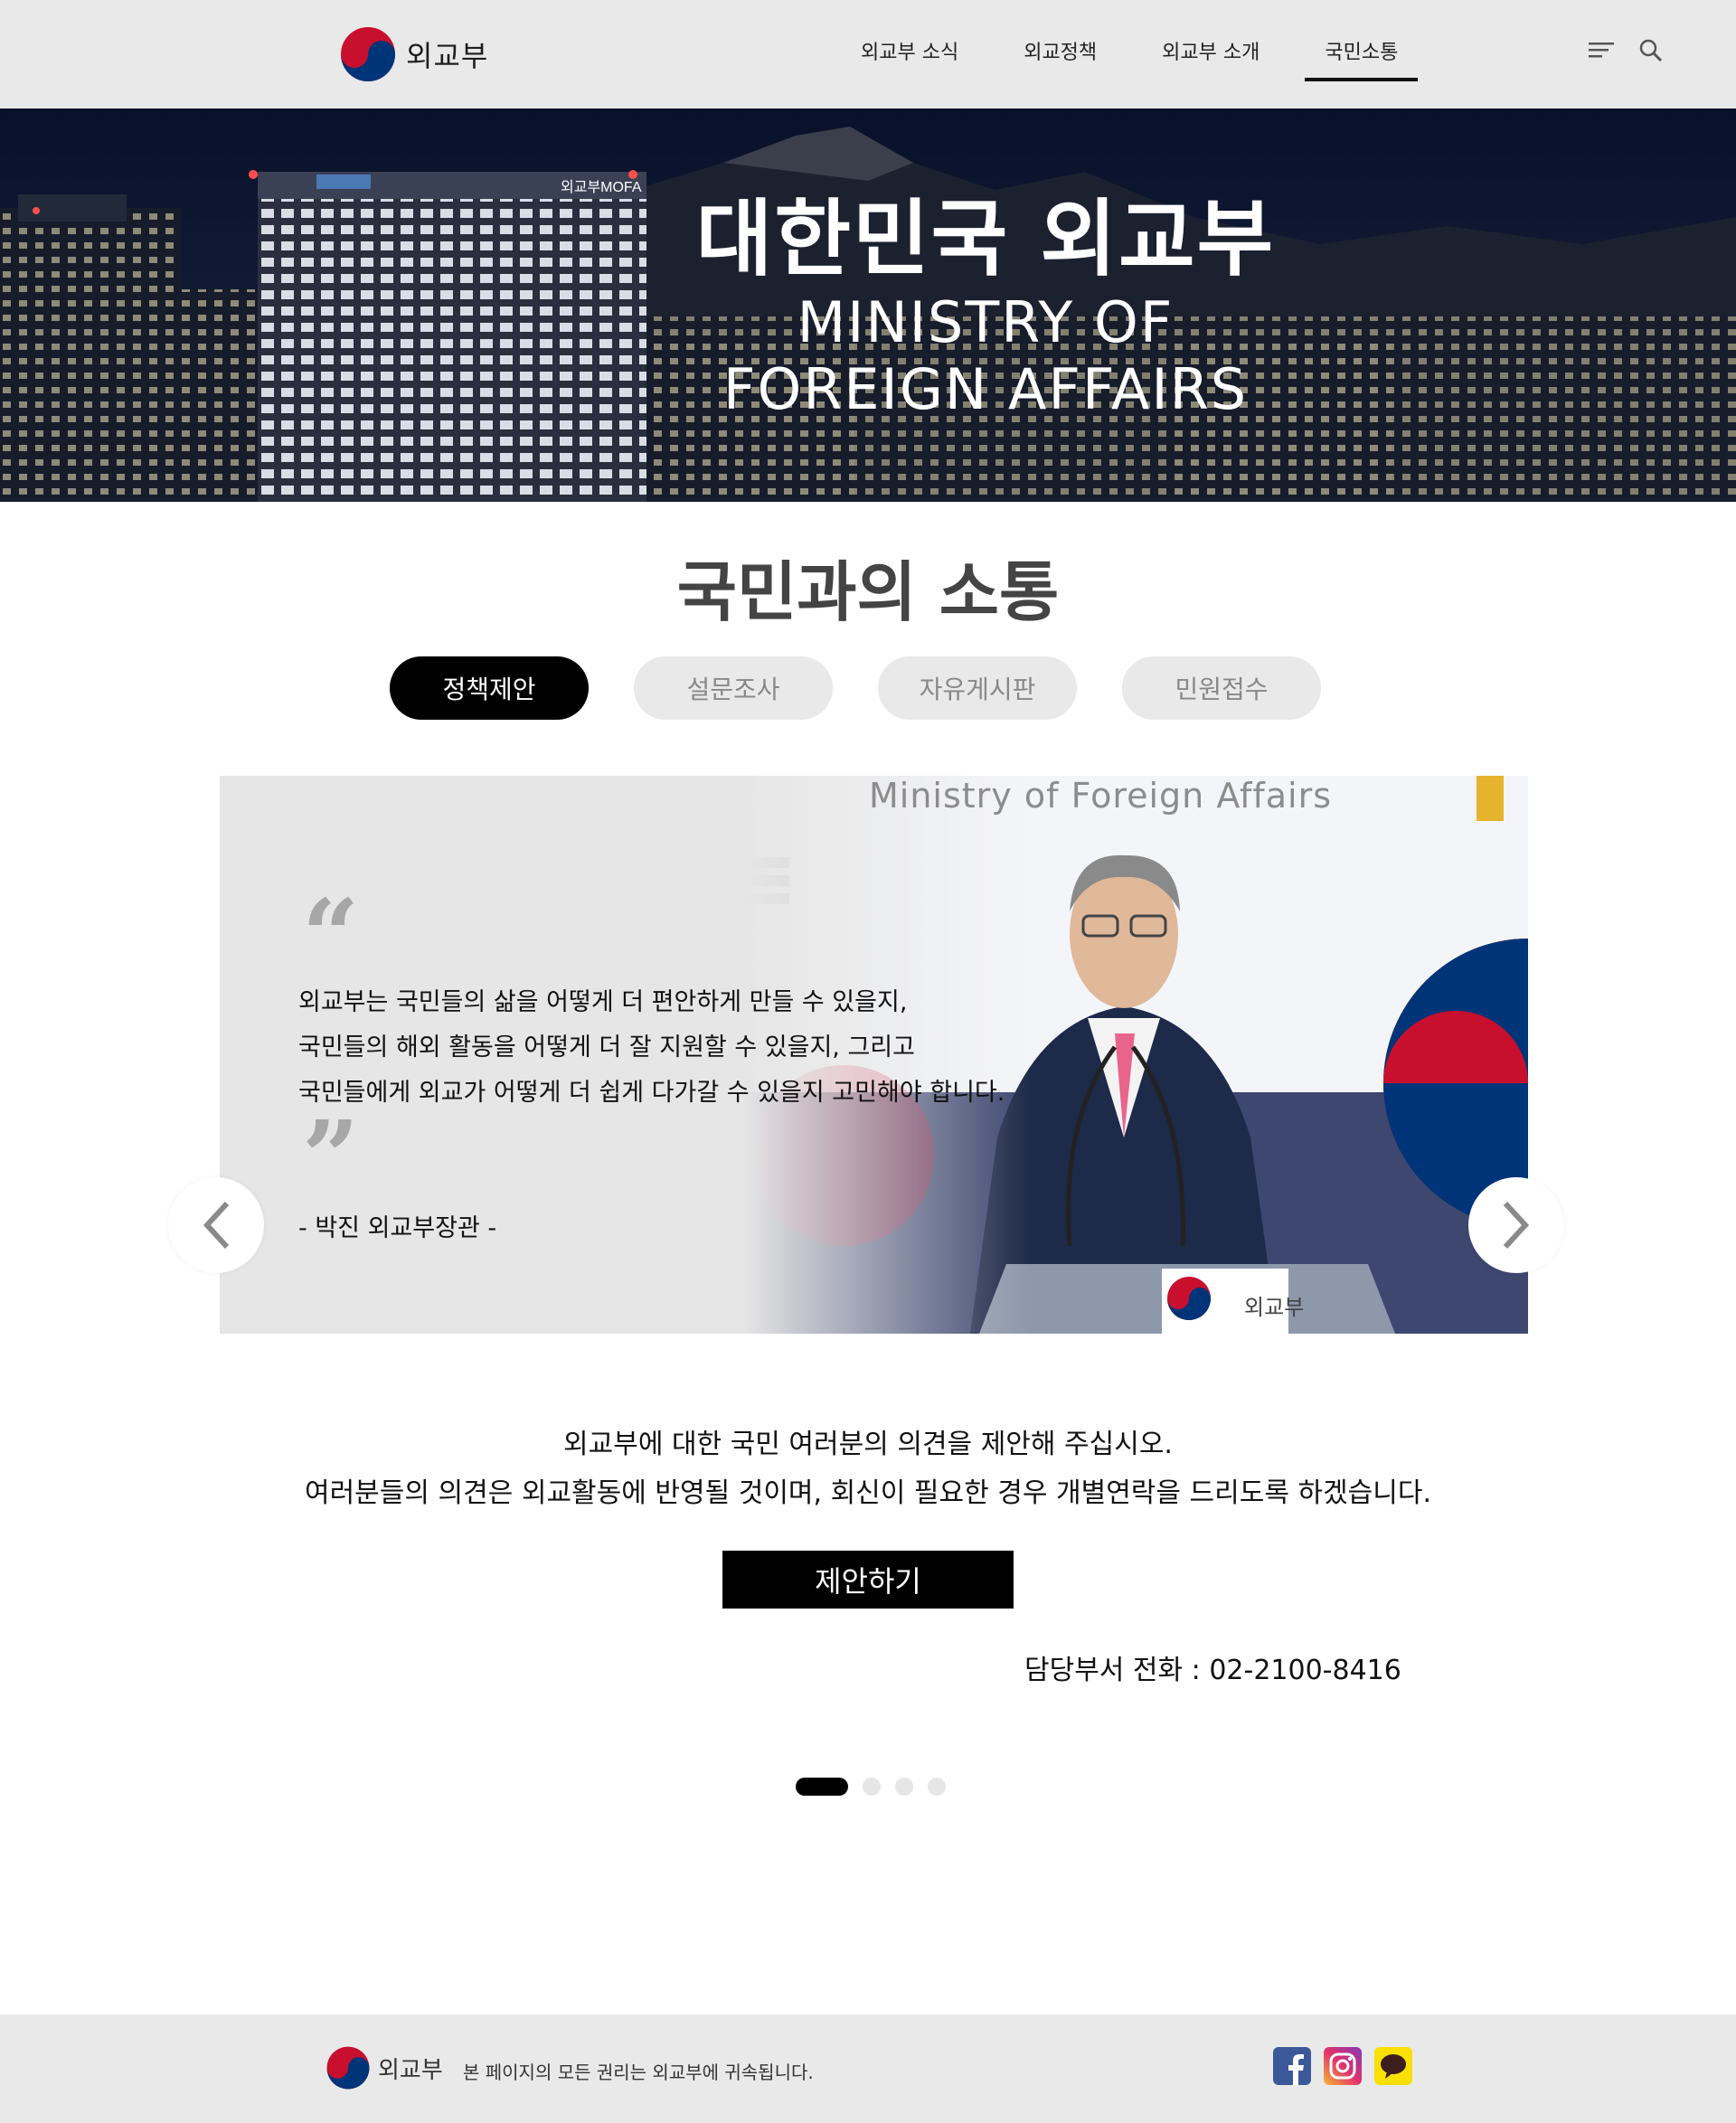 This screenshot has height=2123, width=1736. I want to click on instagram-icon, so click(1343, 2066).